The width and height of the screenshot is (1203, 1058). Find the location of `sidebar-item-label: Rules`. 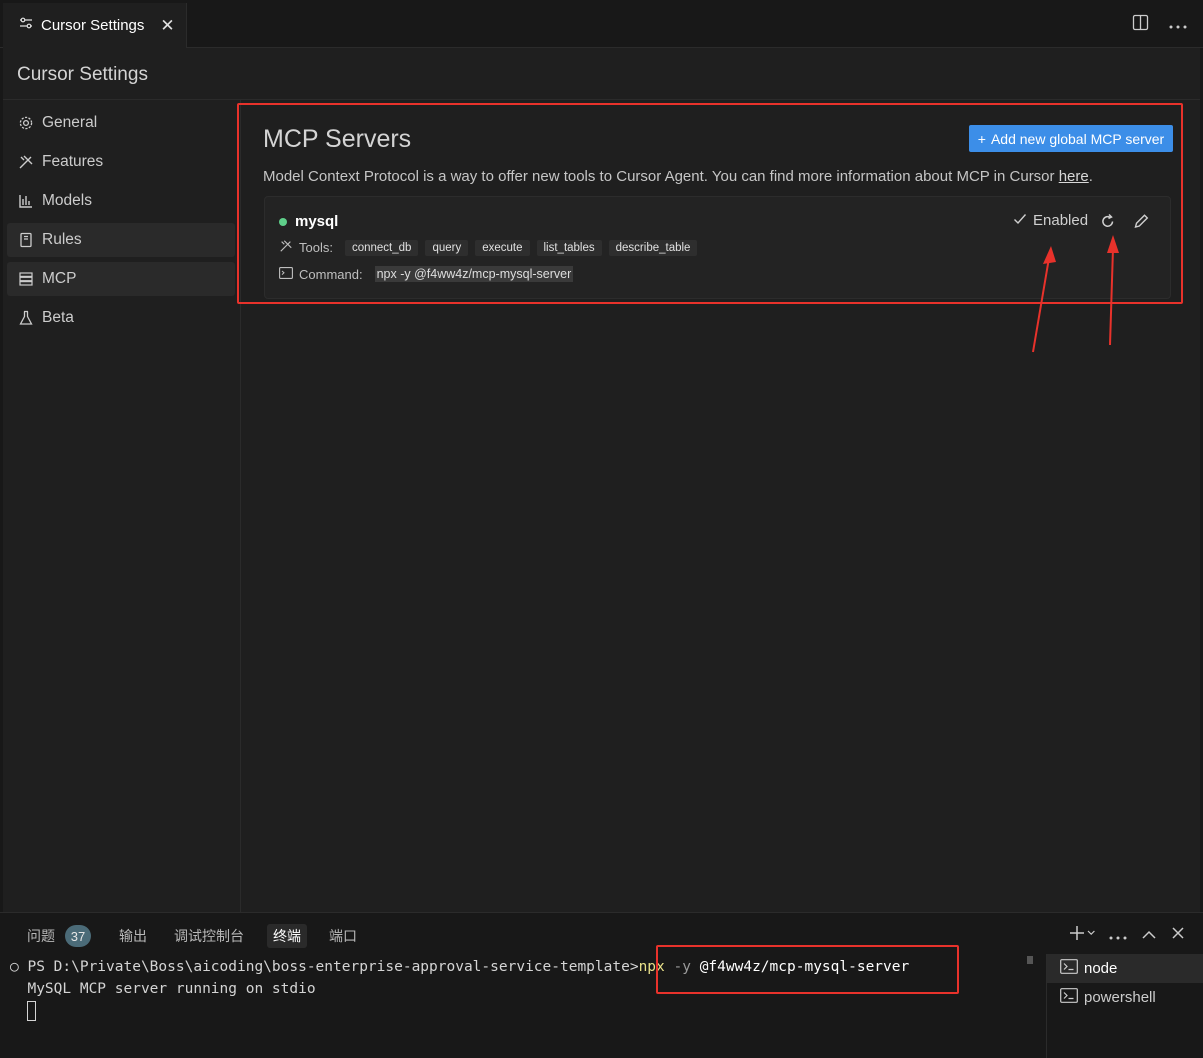

sidebar-item-label: Rules is located at coordinates (62, 239).